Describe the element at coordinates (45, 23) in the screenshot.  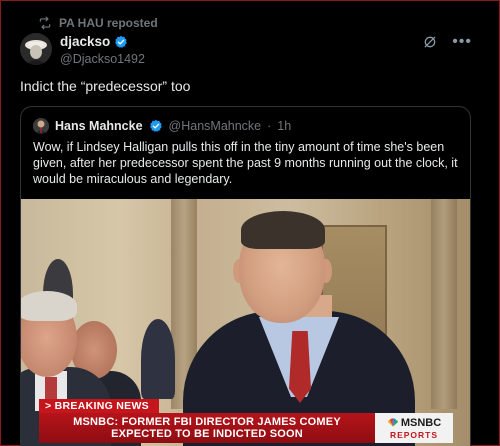
I see `repost-icon` at that location.